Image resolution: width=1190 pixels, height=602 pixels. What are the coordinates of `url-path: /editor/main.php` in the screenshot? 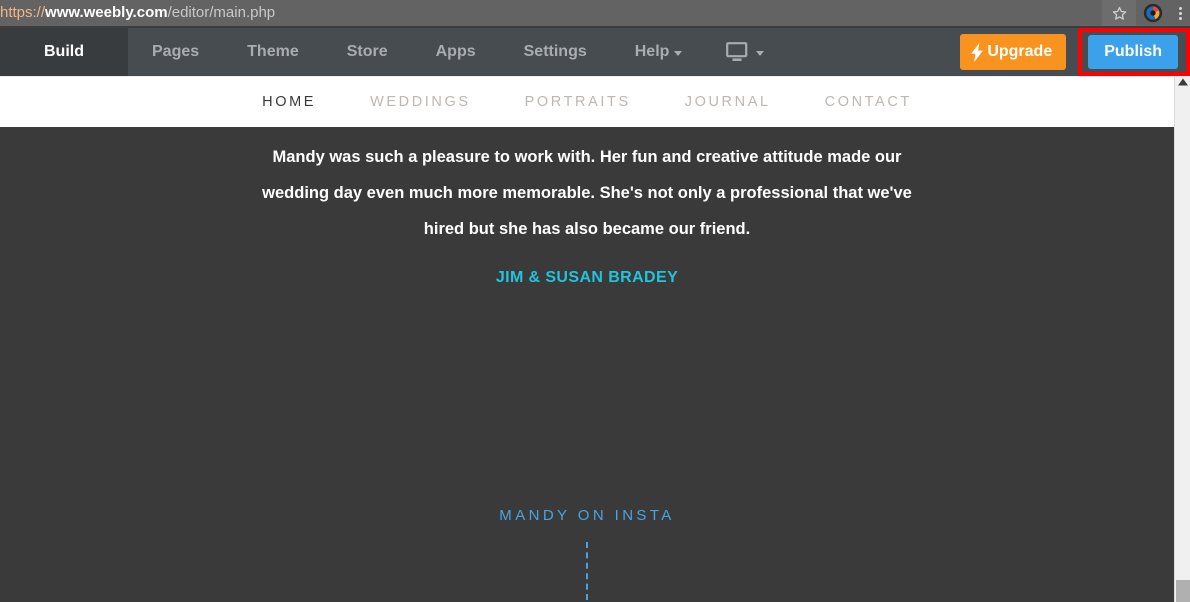 It's located at (221, 12).